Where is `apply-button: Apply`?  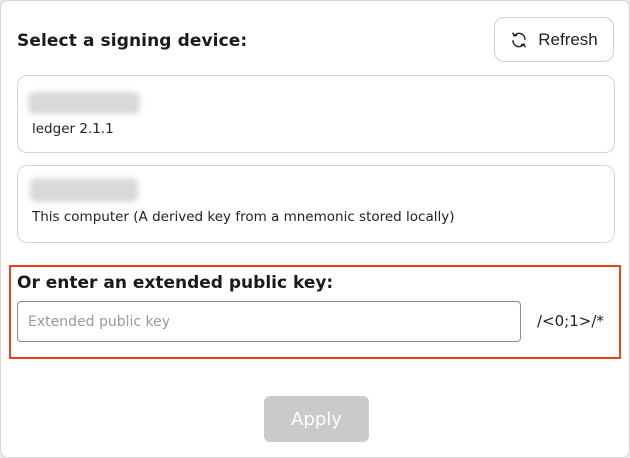 apply-button: Apply is located at coordinates (316, 419).